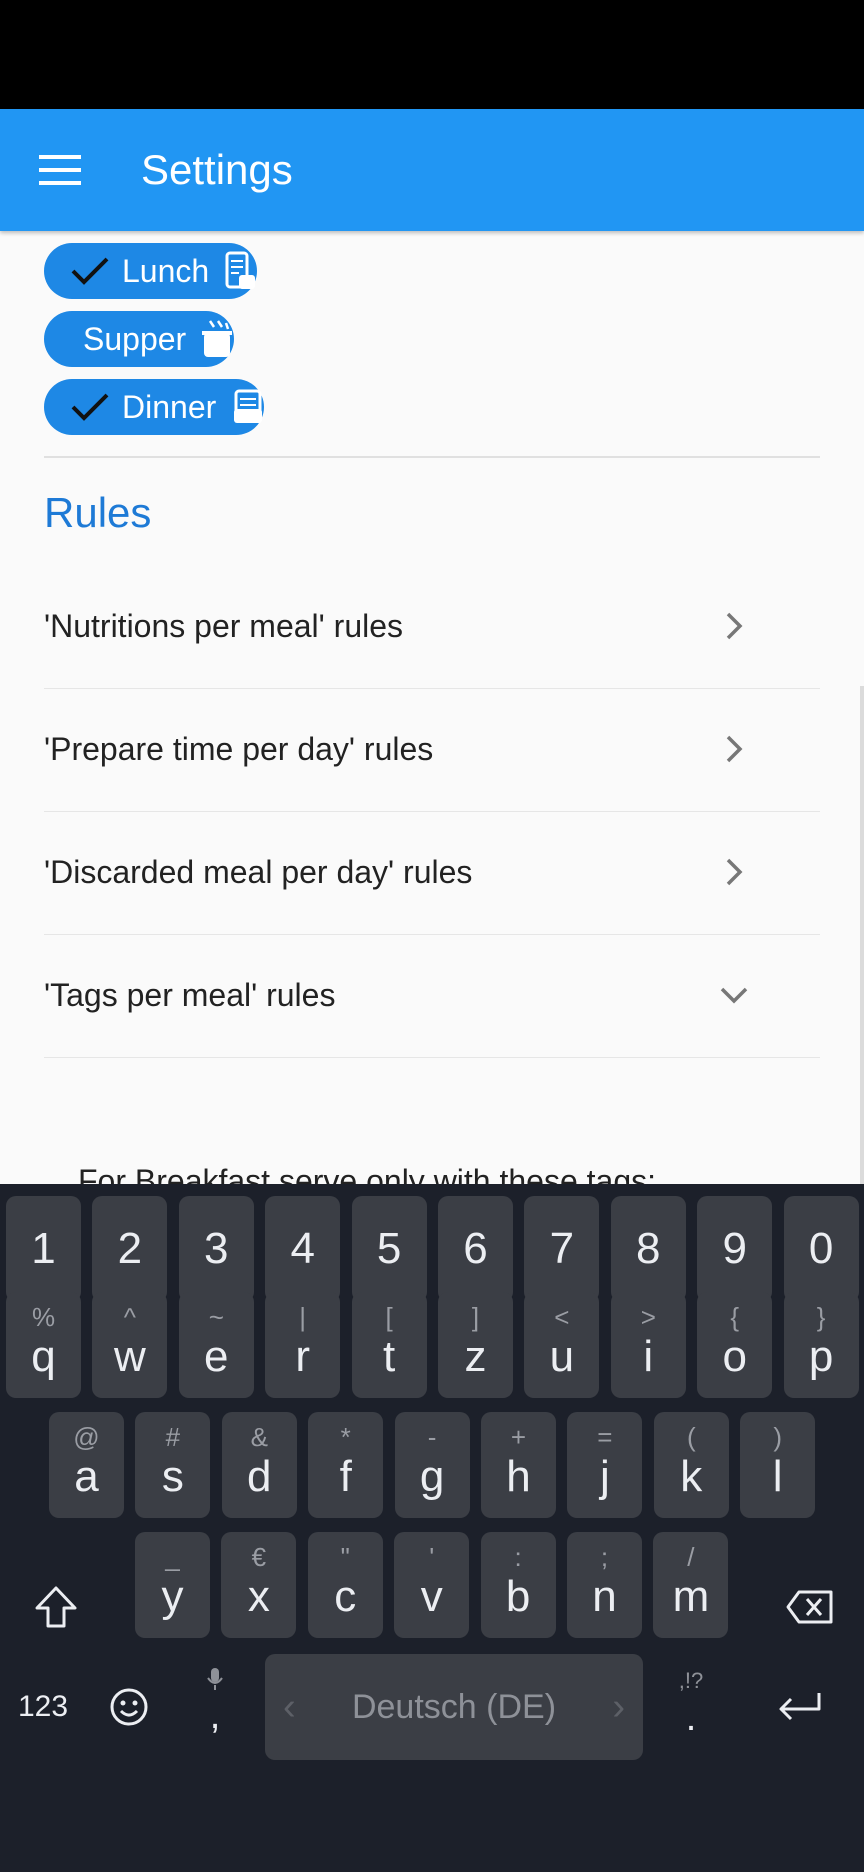 This screenshot has width=864, height=1872. I want to click on dinner-tray-icon, so click(247, 407).